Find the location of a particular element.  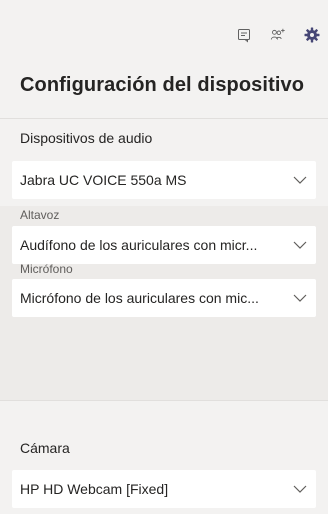

audio-section-label: Dispositivos de audio is located at coordinates (86, 138).